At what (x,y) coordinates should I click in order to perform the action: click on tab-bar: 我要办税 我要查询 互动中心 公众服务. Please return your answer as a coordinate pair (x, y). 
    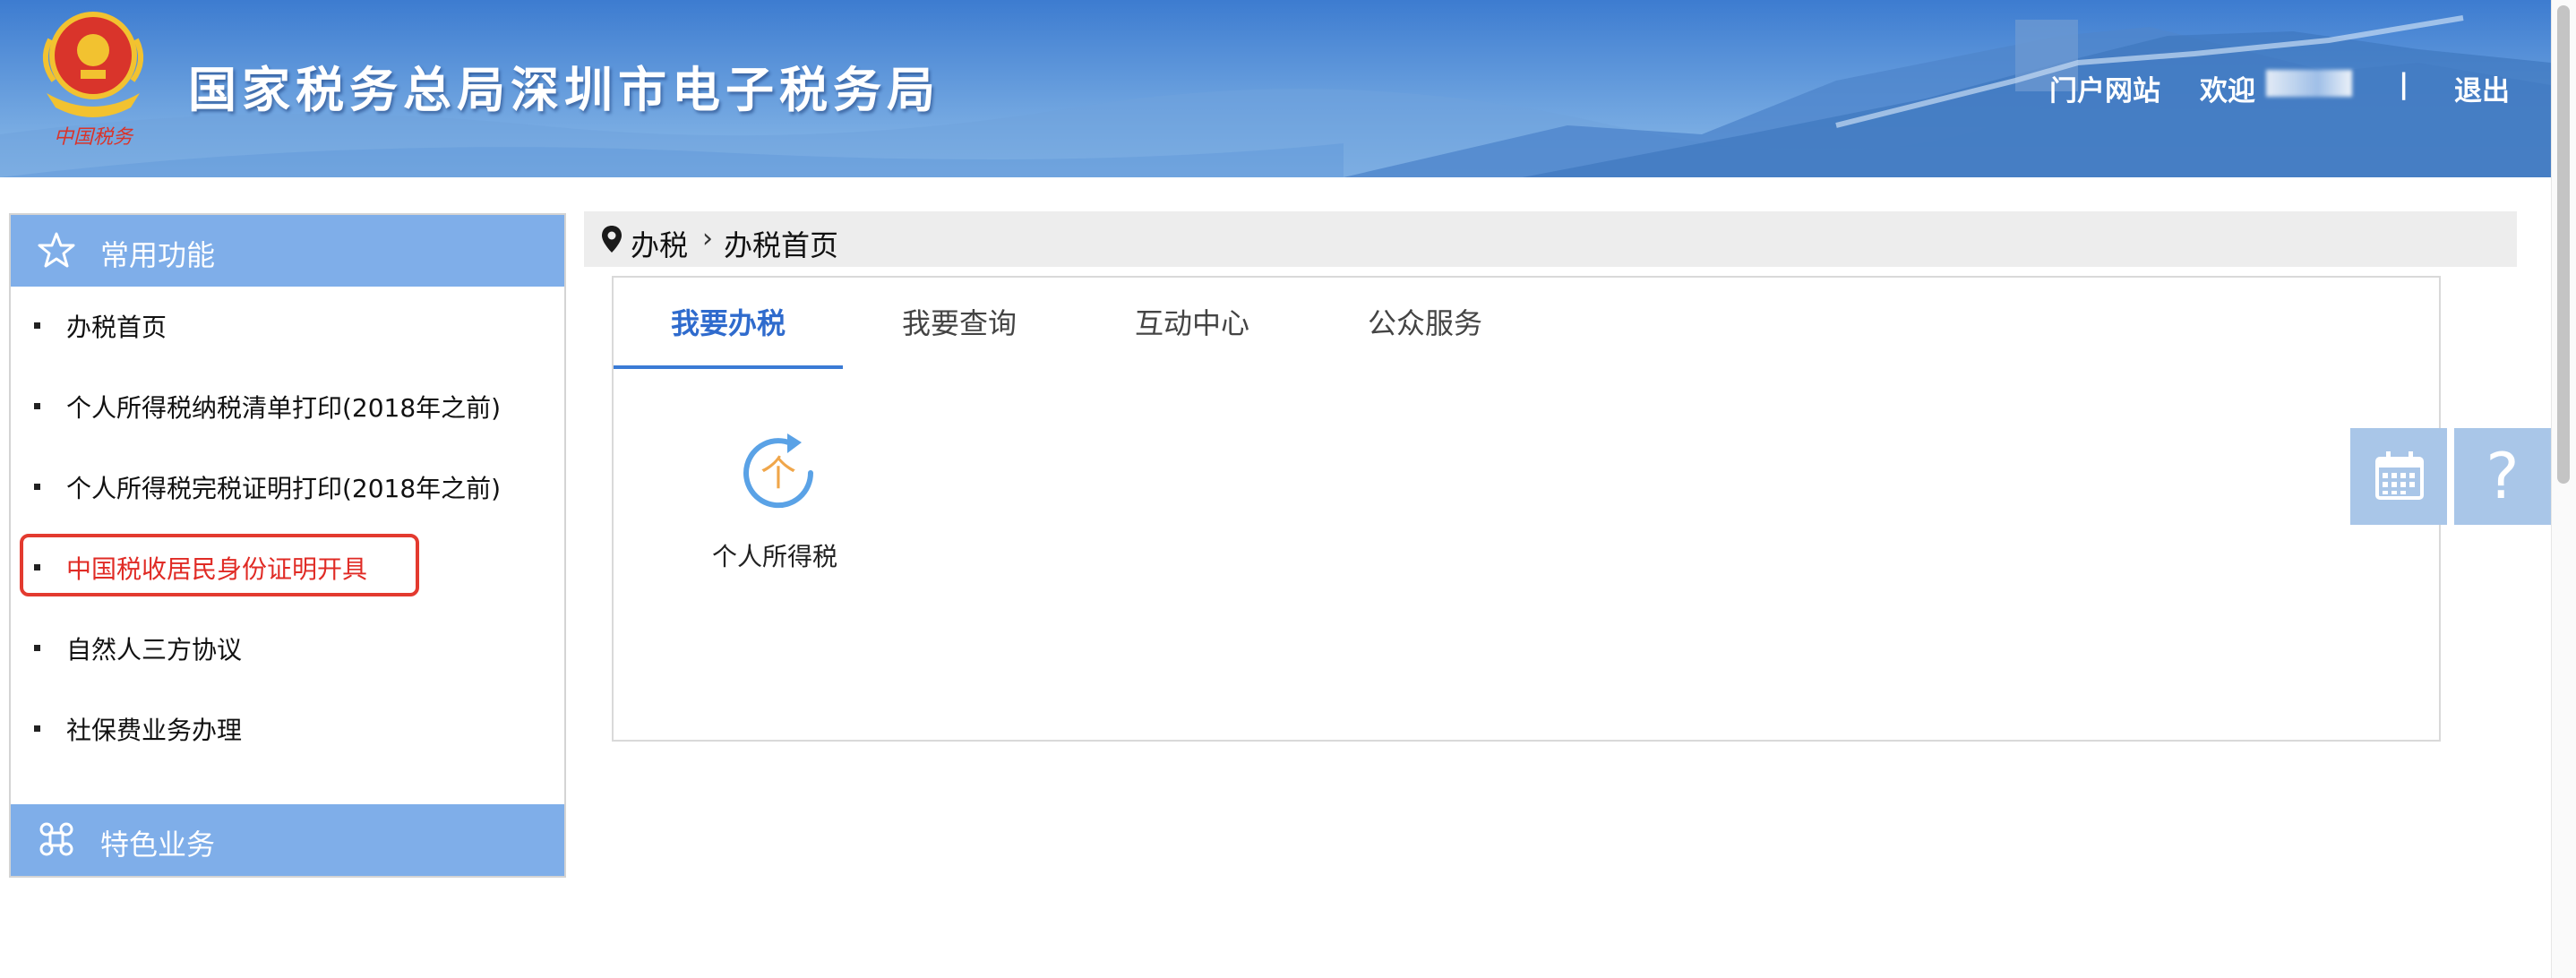
    Looking at the image, I should click on (1526, 323).